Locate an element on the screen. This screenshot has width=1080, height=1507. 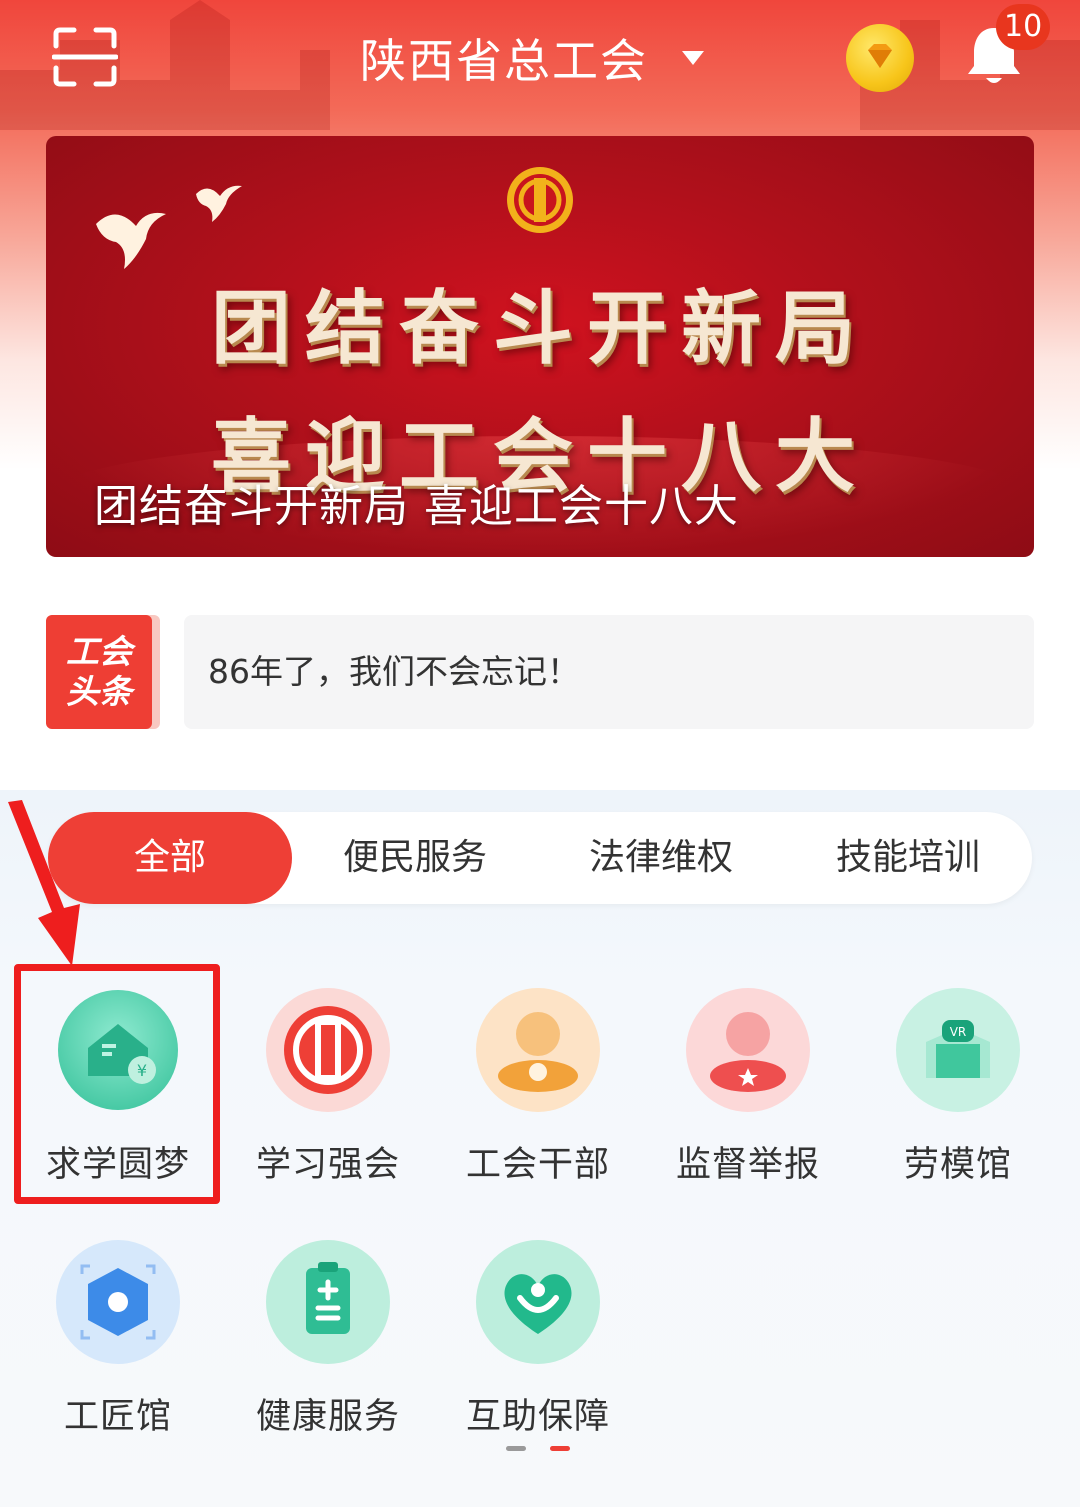
service-mutual-aid: 互助保障 is located at coordinates (538, 1348).